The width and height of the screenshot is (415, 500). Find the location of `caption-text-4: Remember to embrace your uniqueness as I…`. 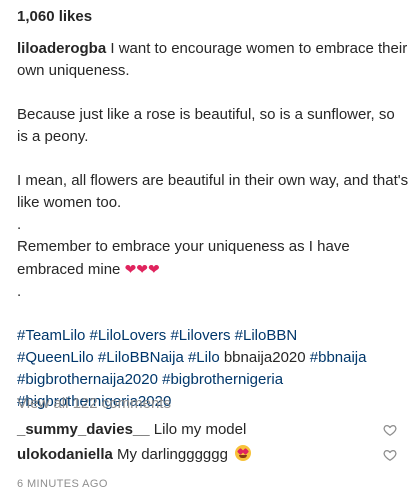

caption-text-4: Remember to embrace your uniqueness as I… is located at coordinates (183, 258).